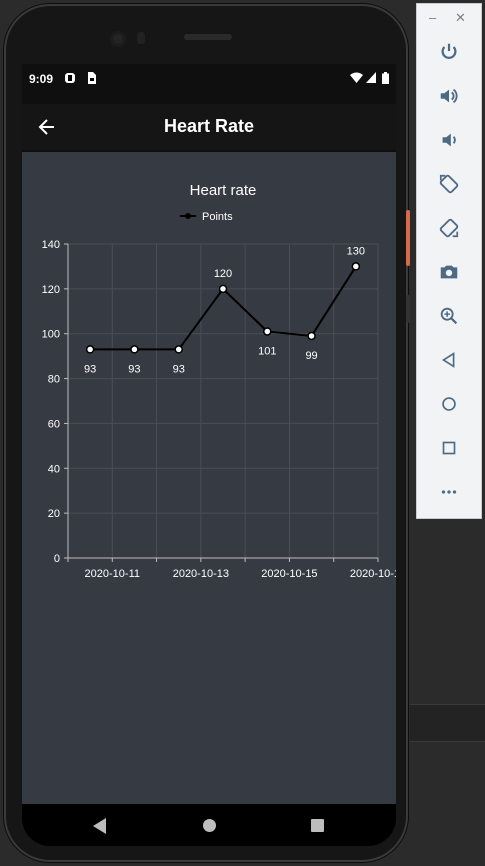 The width and height of the screenshot is (485, 866). Describe the element at coordinates (449, 404) in the screenshot. I see `home-icon` at that location.